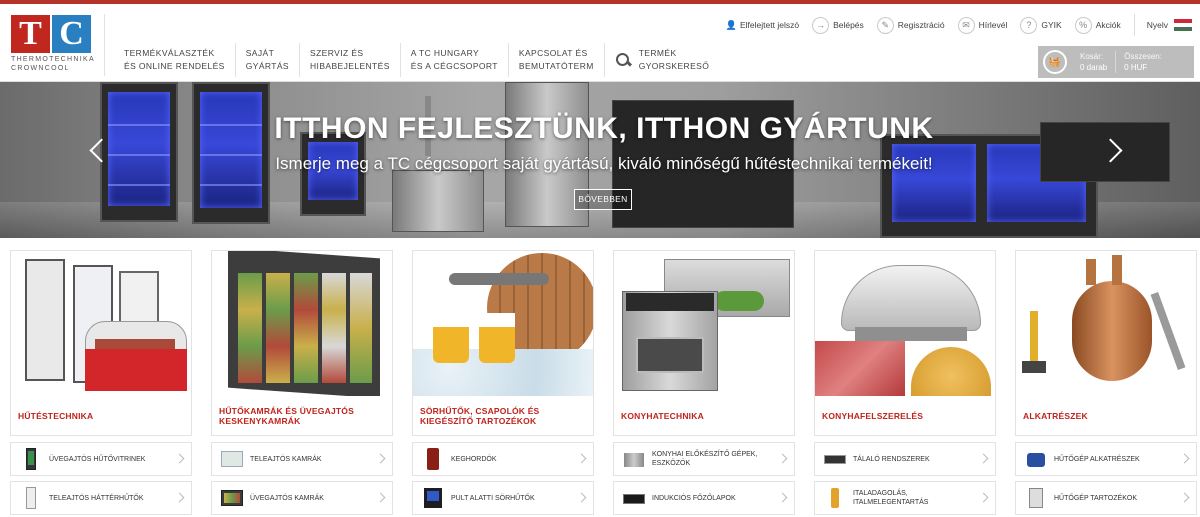 This screenshot has width=1200, height=517. What do you see at coordinates (260, 53) in the screenshot?
I see `nav-own-production-line1: SAJÁT` at bounding box center [260, 53].